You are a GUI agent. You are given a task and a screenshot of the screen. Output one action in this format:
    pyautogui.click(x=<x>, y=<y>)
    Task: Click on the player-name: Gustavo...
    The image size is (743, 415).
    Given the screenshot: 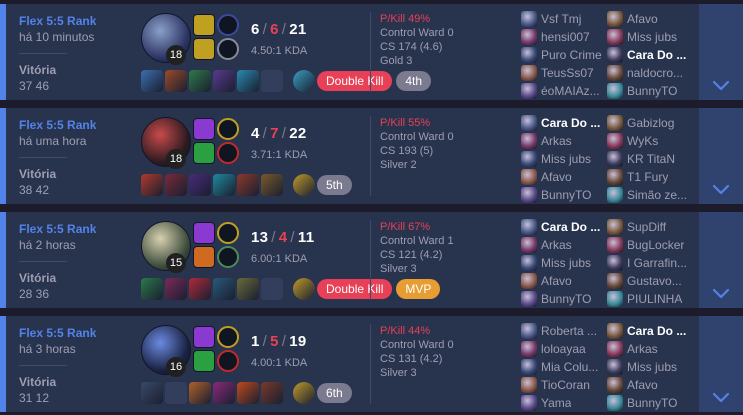 What is the action you would take?
    pyautogui.click(x=654, y=281)
    